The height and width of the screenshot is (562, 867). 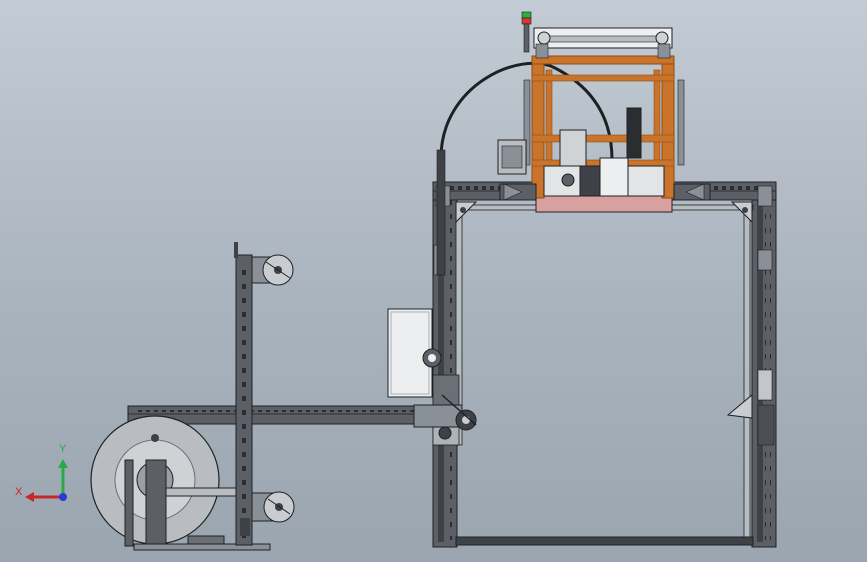 What do you see at coordinates (46, 480) in the screenshot?
I see `coordinate-triad-icon` at bounding box center [46, 480].